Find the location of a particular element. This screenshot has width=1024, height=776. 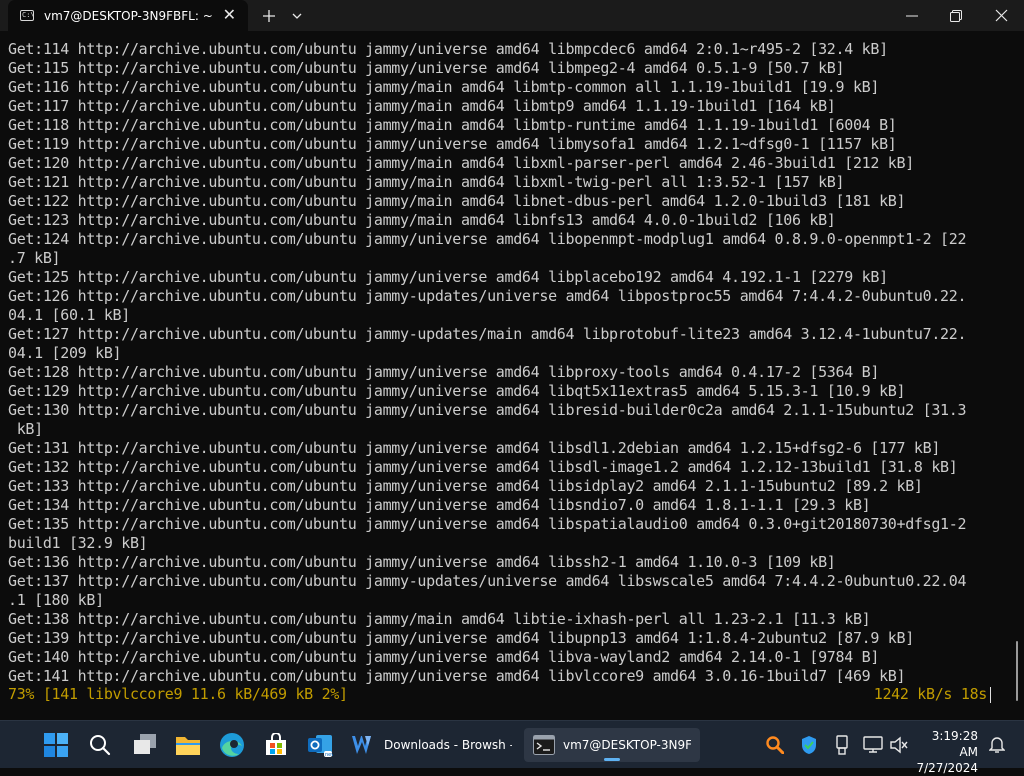

notification-bell-icon is located at coordinates (997, 745).